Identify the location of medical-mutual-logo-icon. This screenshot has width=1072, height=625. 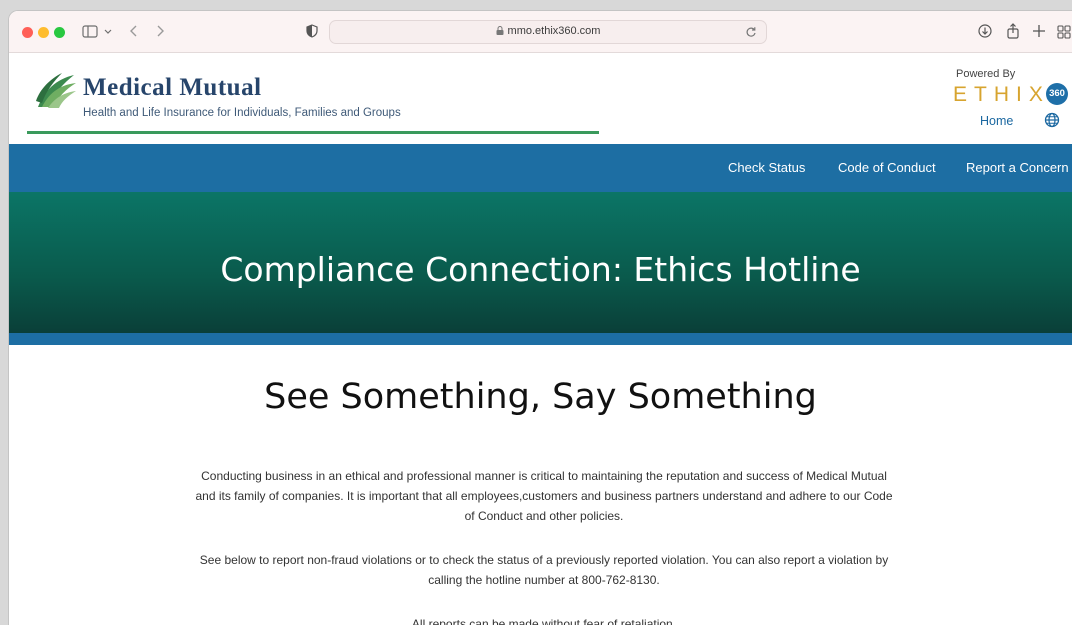
(56, 91).